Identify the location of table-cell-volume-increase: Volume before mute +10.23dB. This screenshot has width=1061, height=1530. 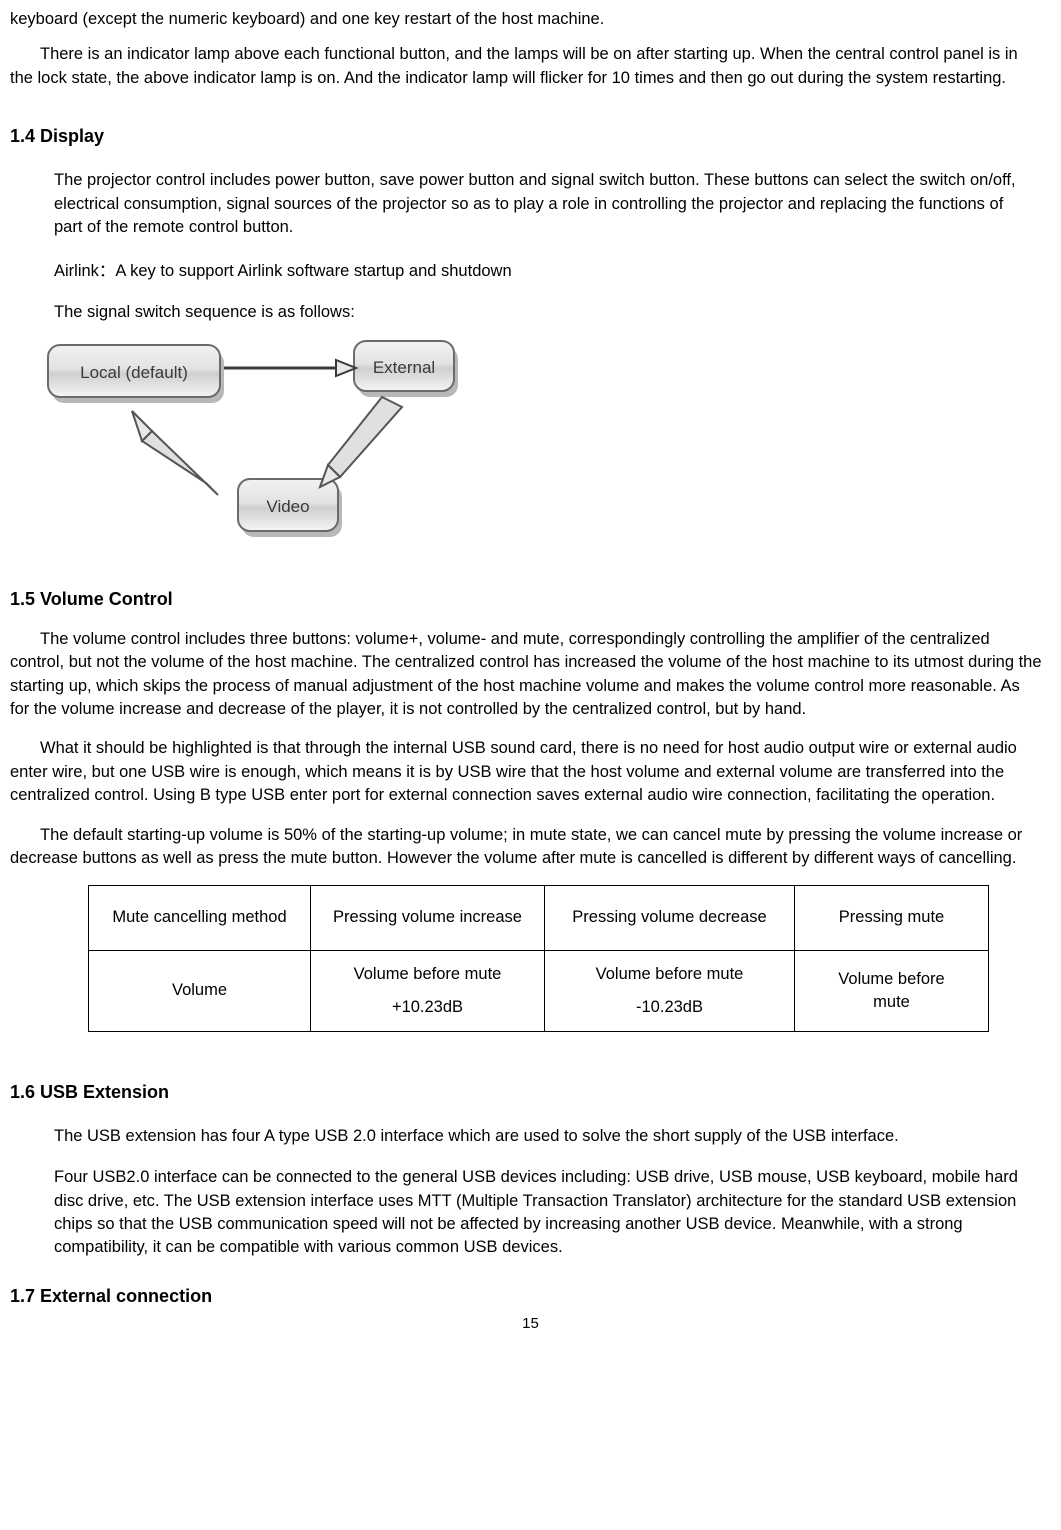
(427, 990).